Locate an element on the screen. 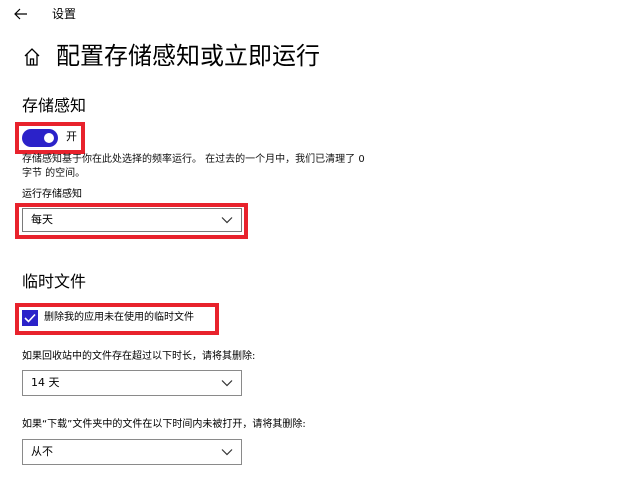 The image size is (640, 479). app-title: 设置 is located at coordinates (64, 14).